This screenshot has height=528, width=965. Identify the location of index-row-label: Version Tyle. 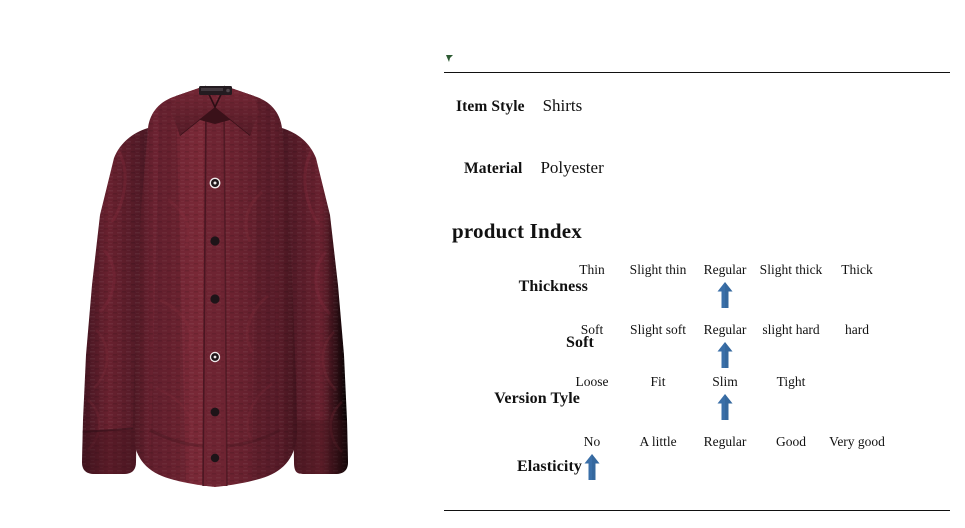
(537, 398).